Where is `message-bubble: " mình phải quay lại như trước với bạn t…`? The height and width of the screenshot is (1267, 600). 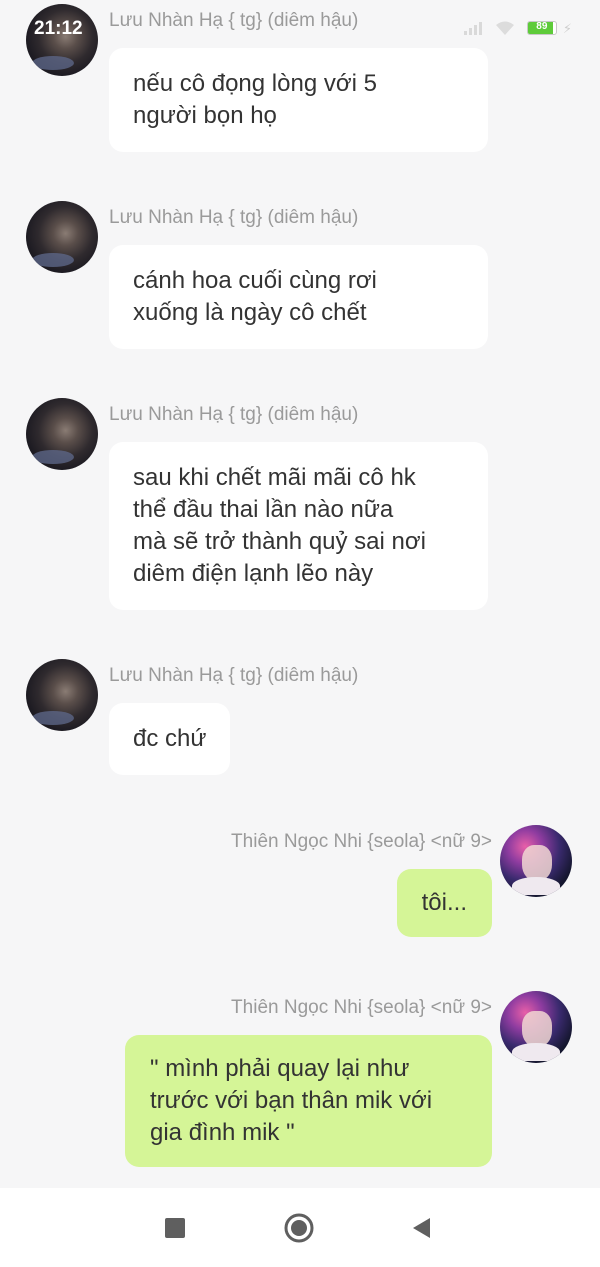 message-bubble: " mình phải quay lại như trước với bạn t… is located at coordinates (308, 1101).